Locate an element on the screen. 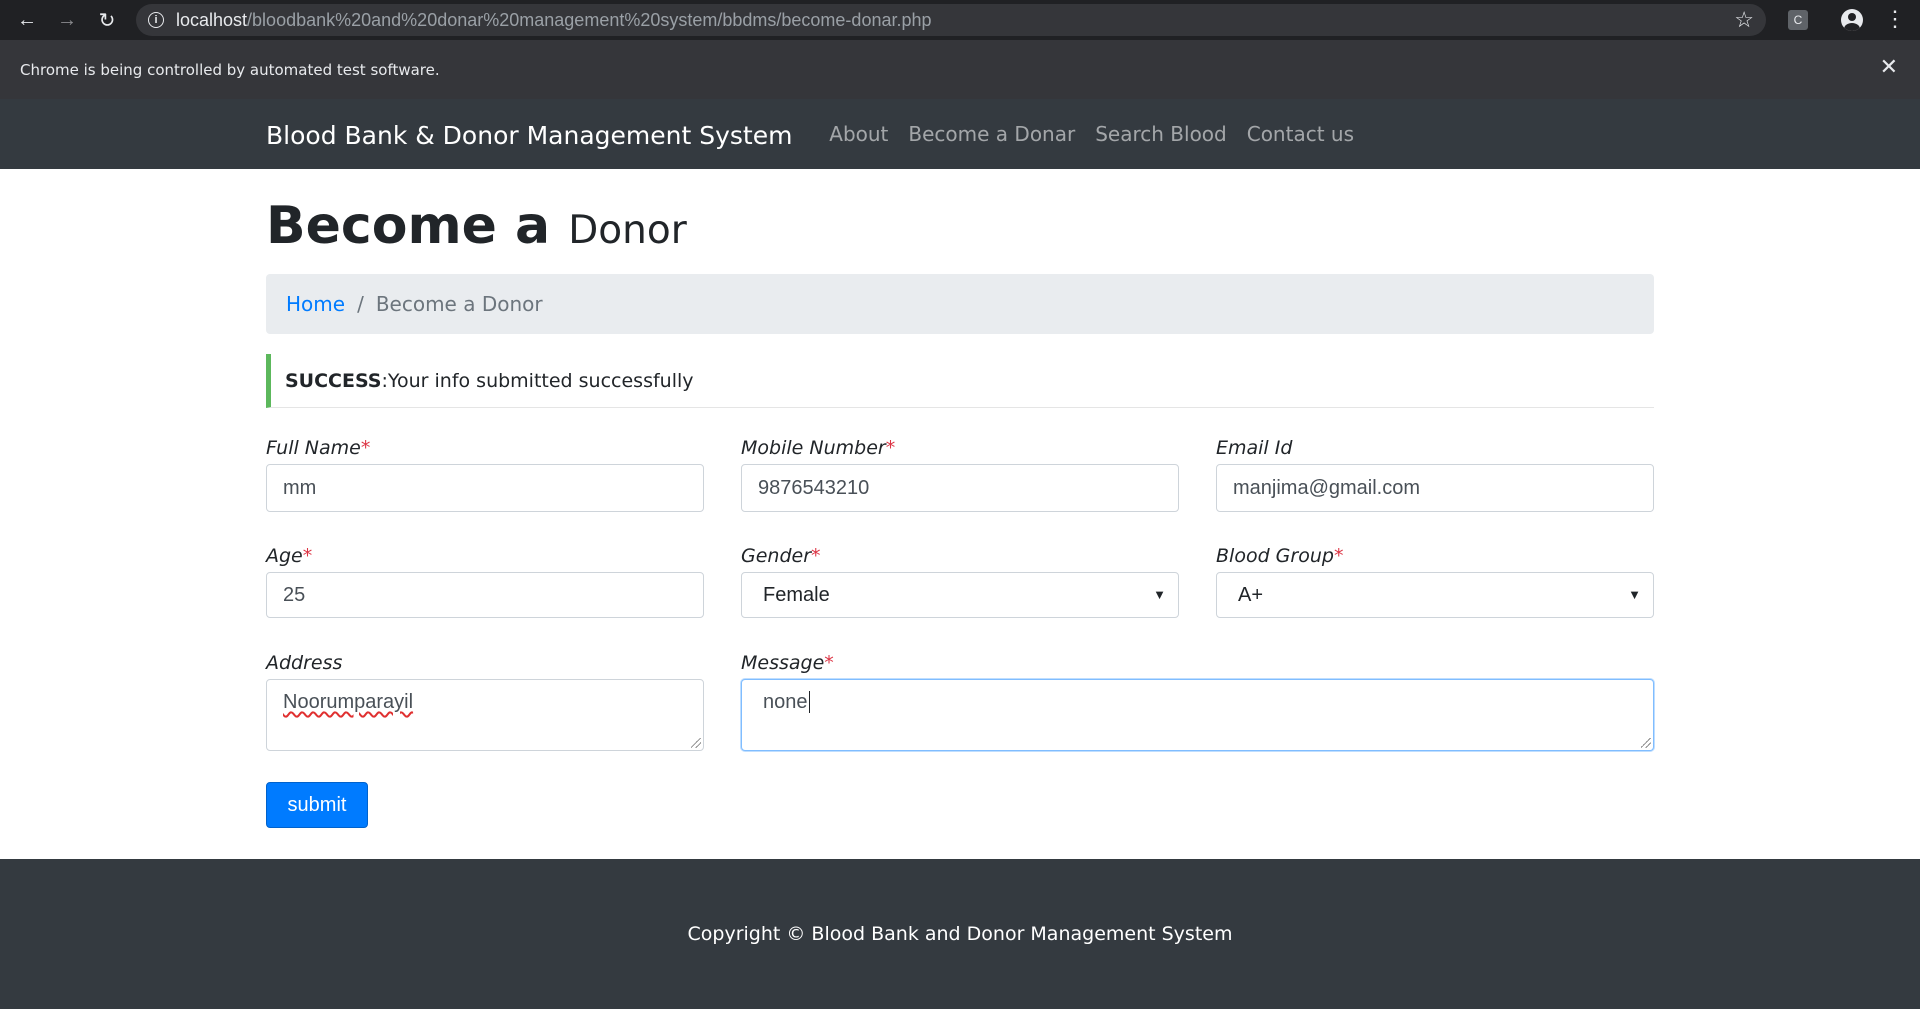  kebab-menu-icon: ⋮ is located at coordinates (1895, 19).